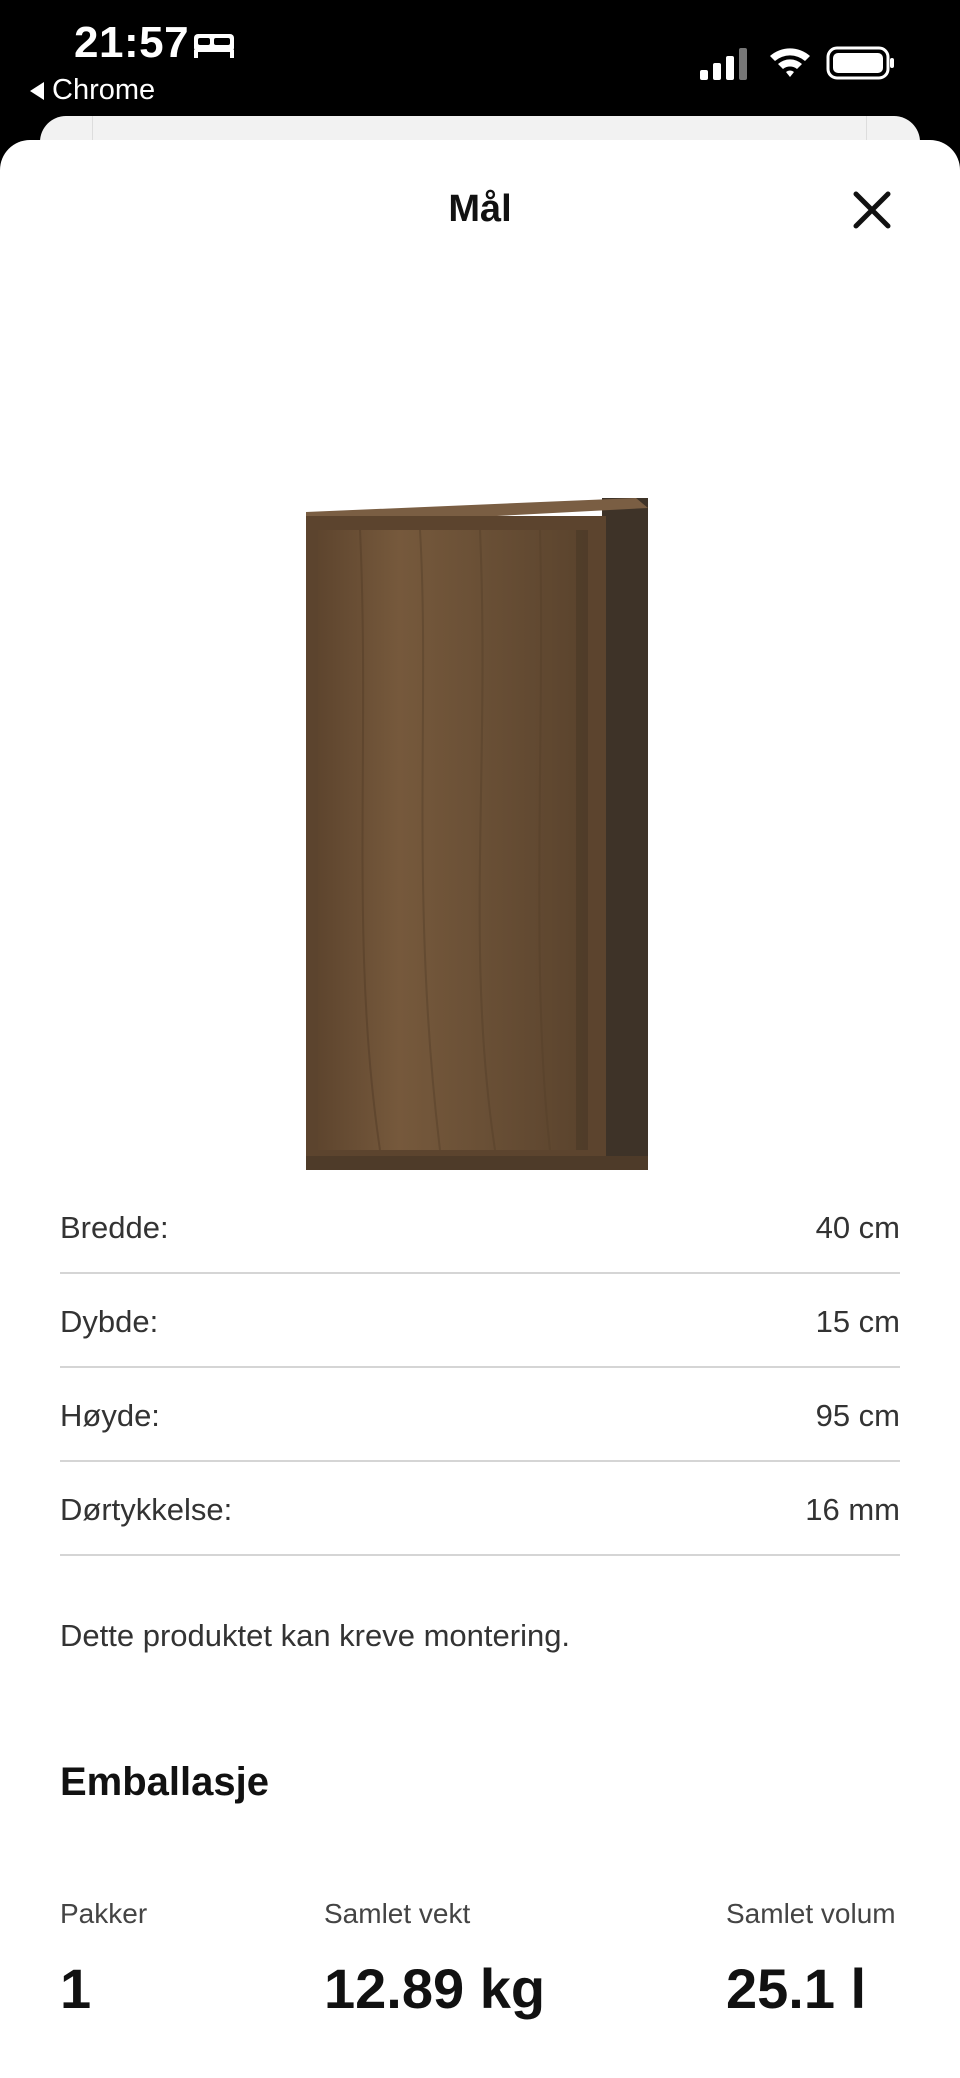 Image resolution: width=960 pixels, height=2078 pixels. Describe the element at coordinates (435, 1988) in the screenshot. I see `packaging-value: 12.89 kg` at that location.